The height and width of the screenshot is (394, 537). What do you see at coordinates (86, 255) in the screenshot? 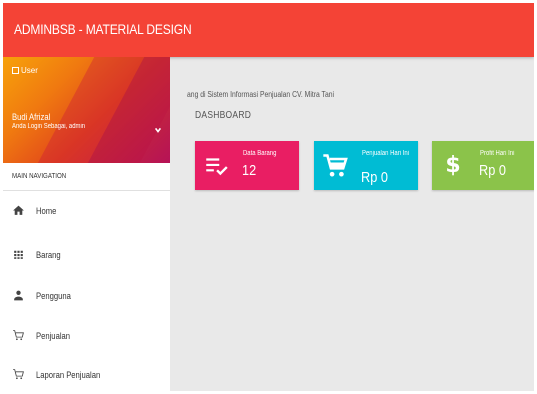
I see `sidebar-item-barang: Barang` at bounding box center [86, 255].